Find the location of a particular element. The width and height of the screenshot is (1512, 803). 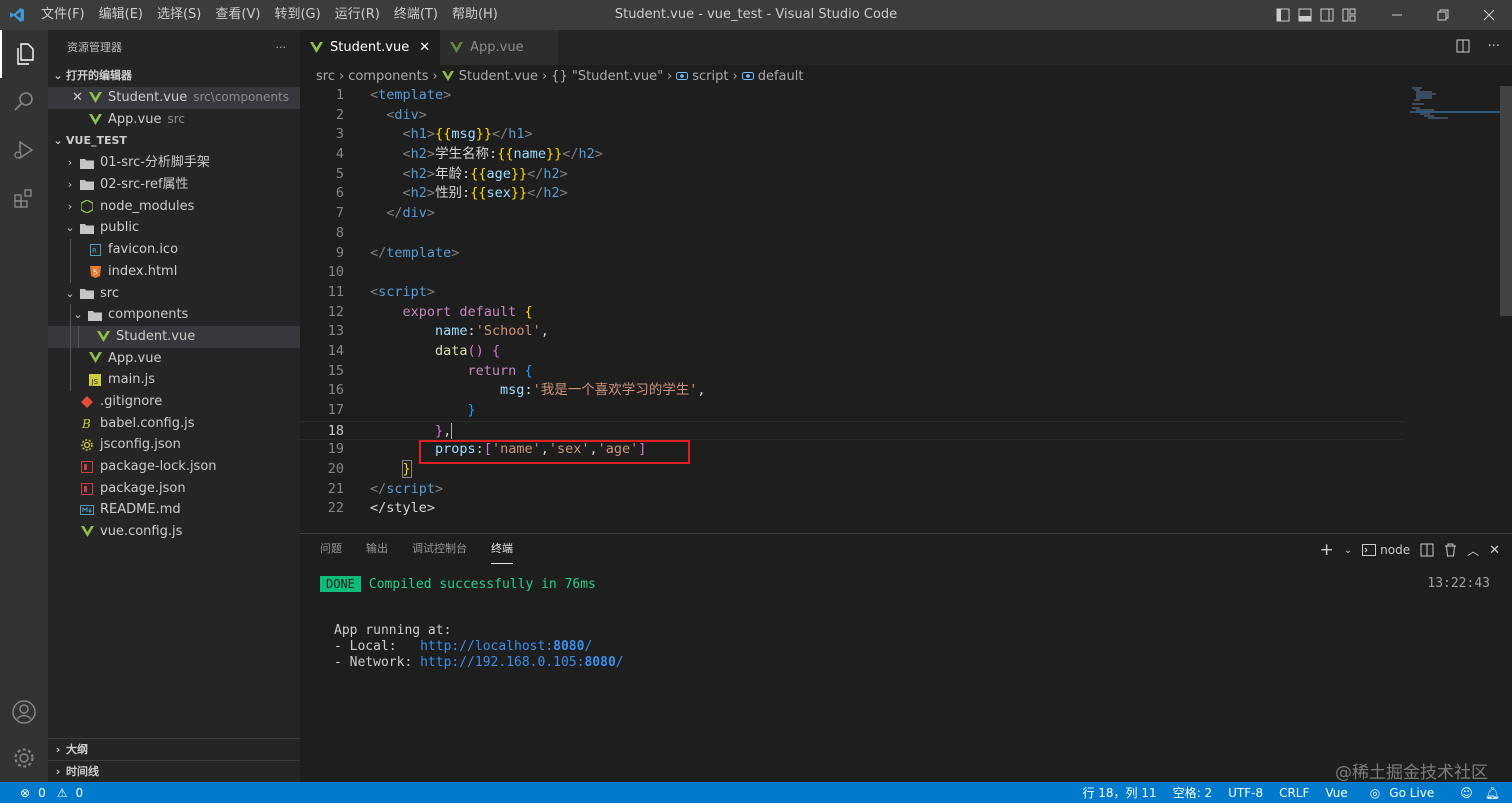

app-running-text: App running at: is located at coordinates (393, 630).